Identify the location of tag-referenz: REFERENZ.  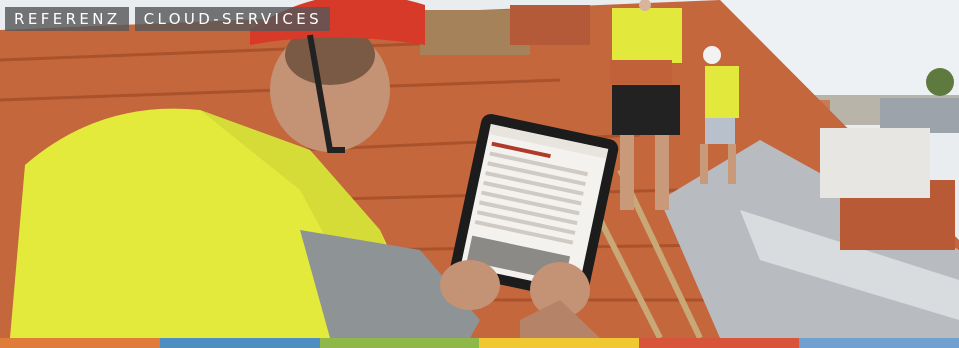
(67, 19).